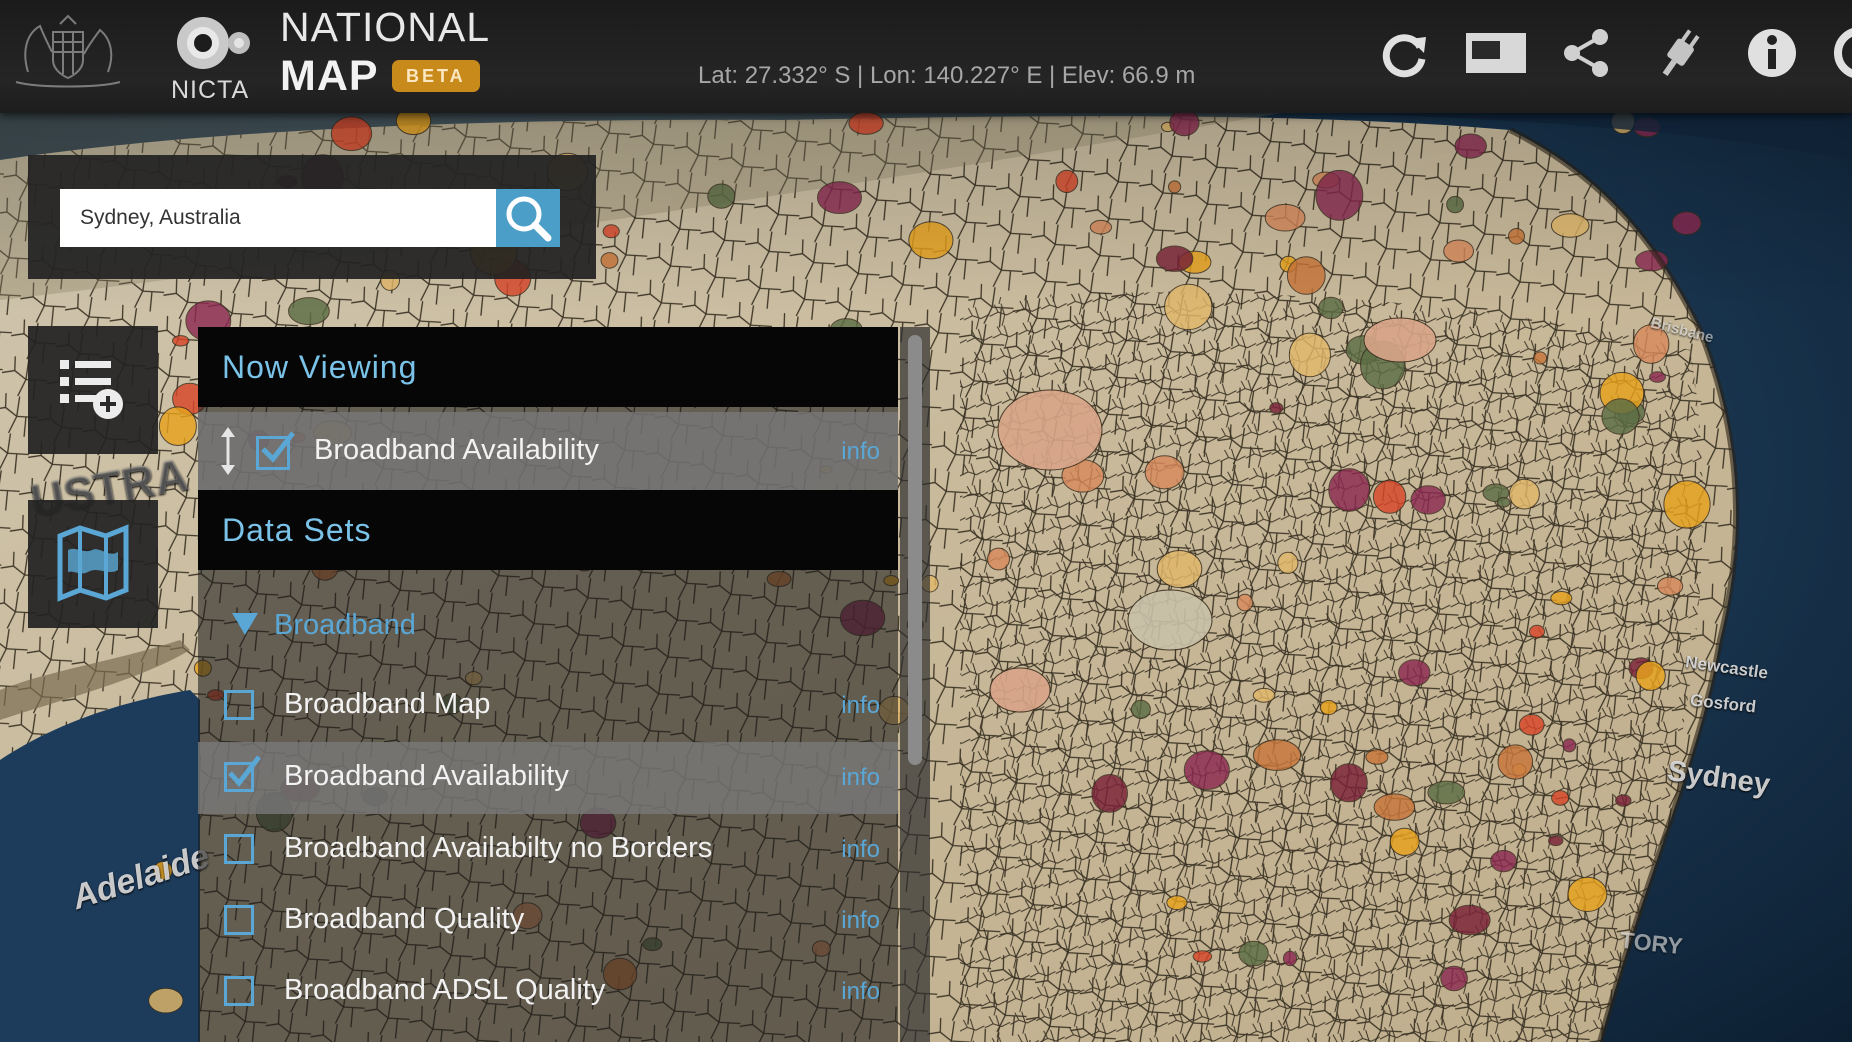 The image size is (1852, 1042). I want to click on triangle-down-icon, so click(245, 624).